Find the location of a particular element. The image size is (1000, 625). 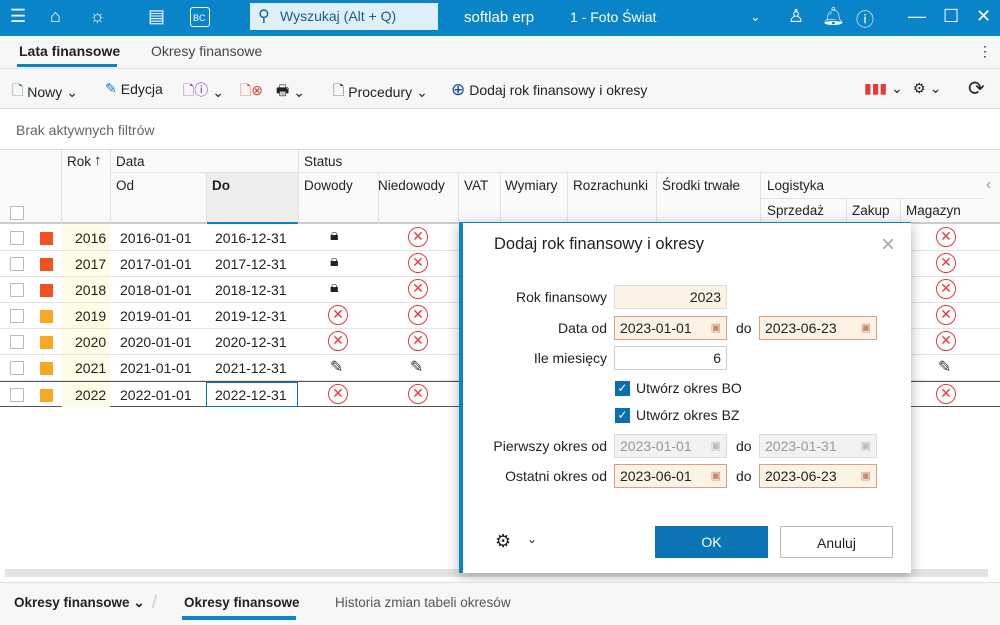

ok-button: OK is located at coordinates (711, 542).